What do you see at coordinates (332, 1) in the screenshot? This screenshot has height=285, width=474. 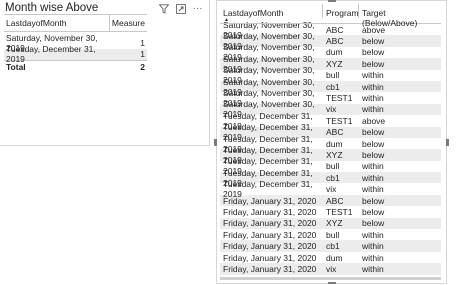 I see `resize-handle-top` at bounding box center [332, 1].